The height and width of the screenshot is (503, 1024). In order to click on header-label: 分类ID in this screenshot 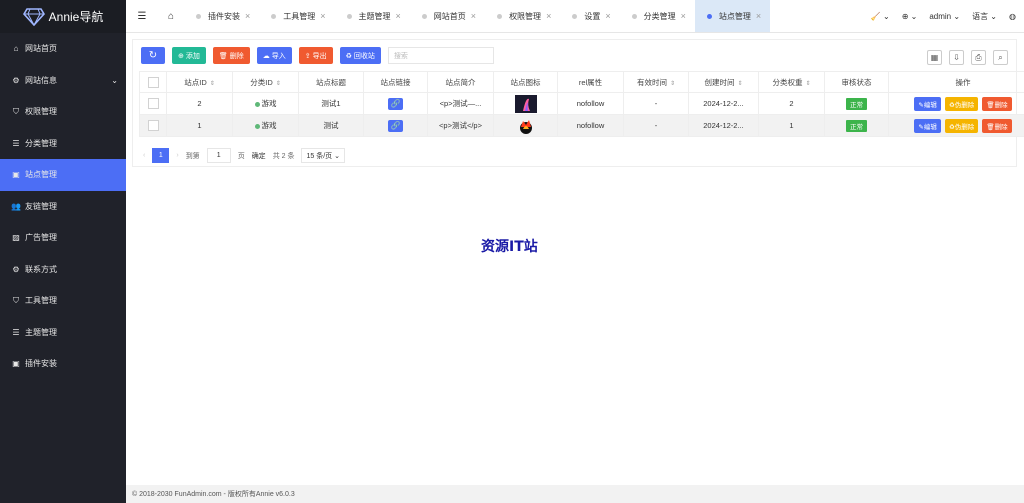, I will do `click(261, 82)`.